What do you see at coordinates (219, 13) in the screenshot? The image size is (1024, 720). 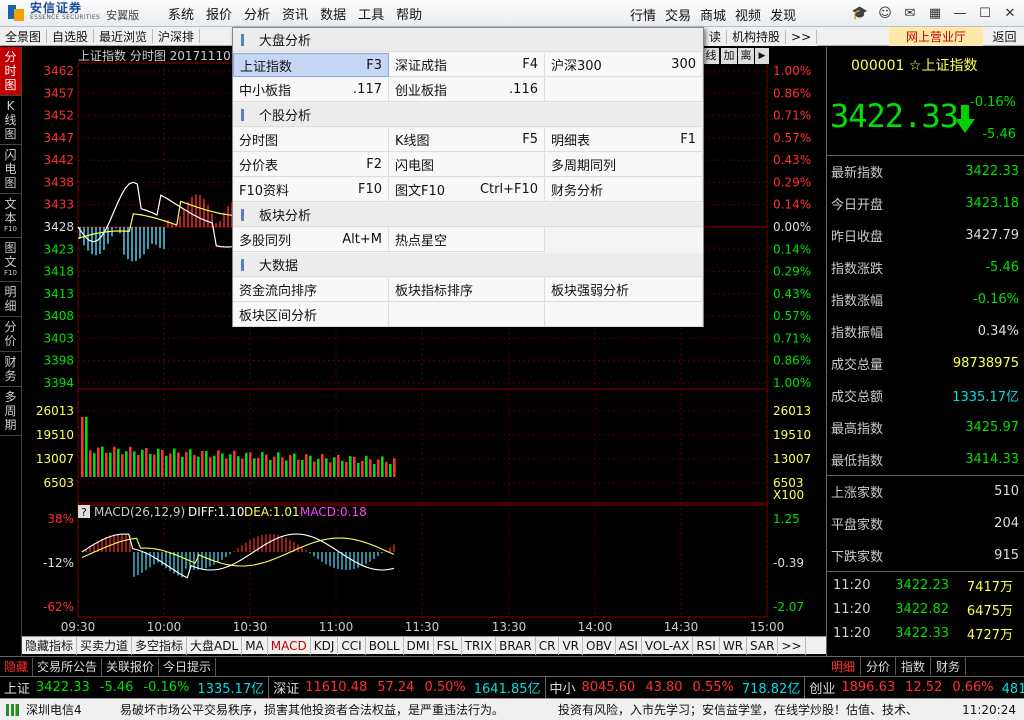 I see `menu-1: 报价` at bounding box center [219, 13].